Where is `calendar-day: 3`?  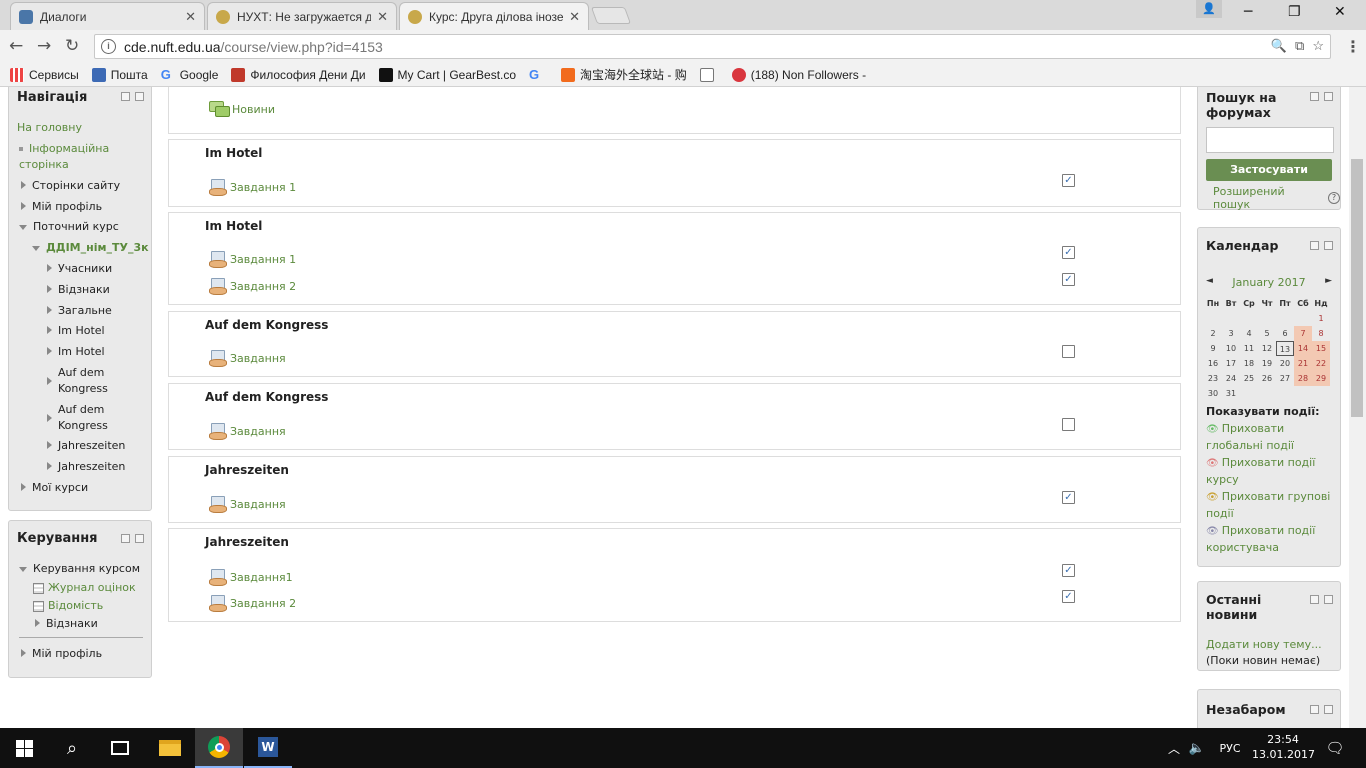
calendar-day: 3 is located at coordinates (1231, 333).